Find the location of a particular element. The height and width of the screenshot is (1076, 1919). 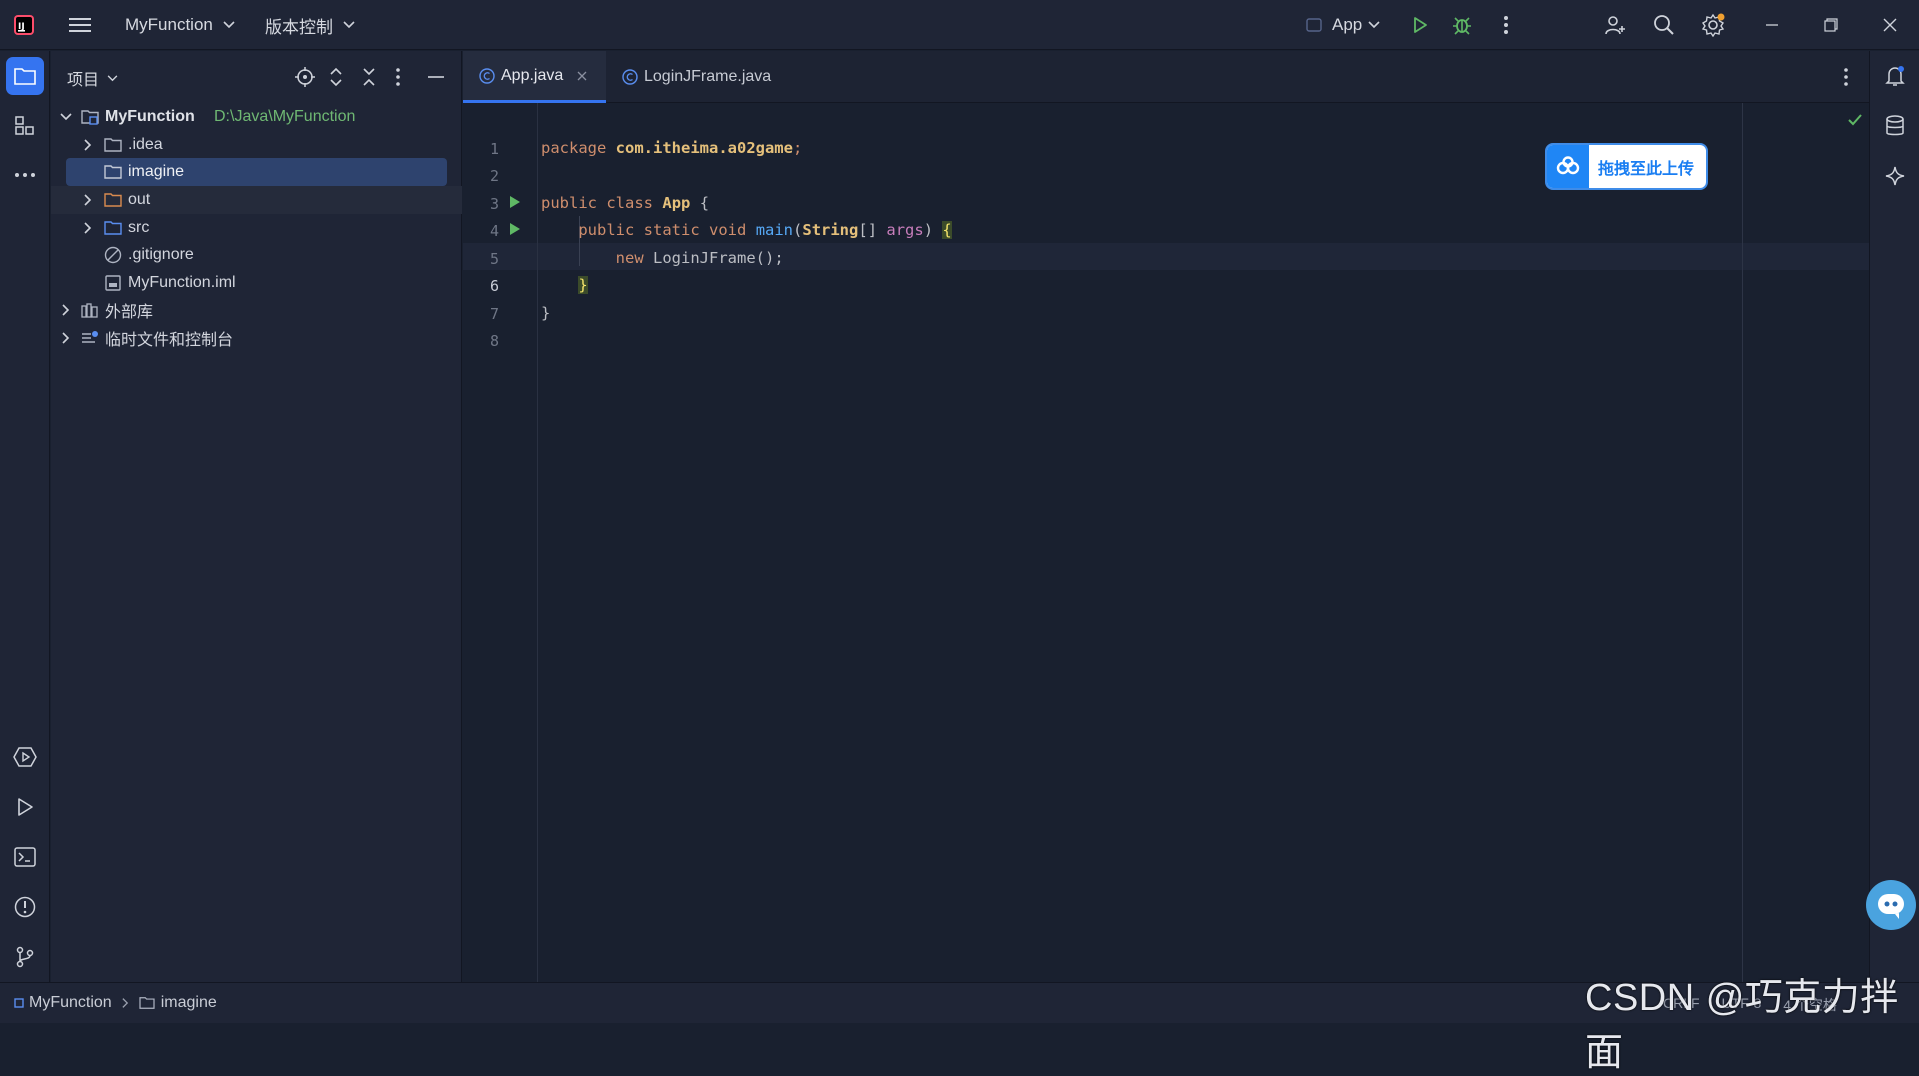

notifications-button is located at coordinates (1895, 76).